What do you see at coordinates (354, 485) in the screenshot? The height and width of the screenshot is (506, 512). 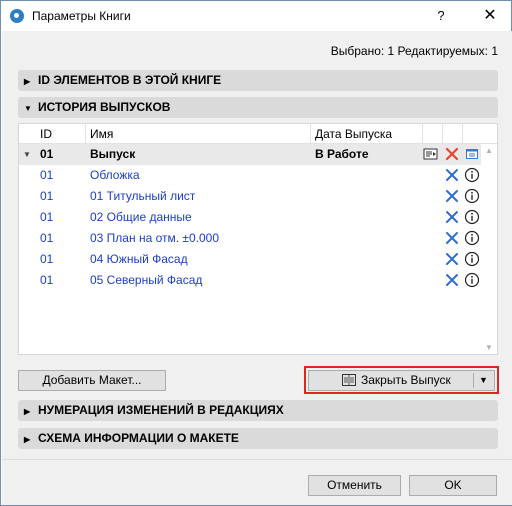 I see `cancel-button: Отменить` at bounding box center [354, 485].